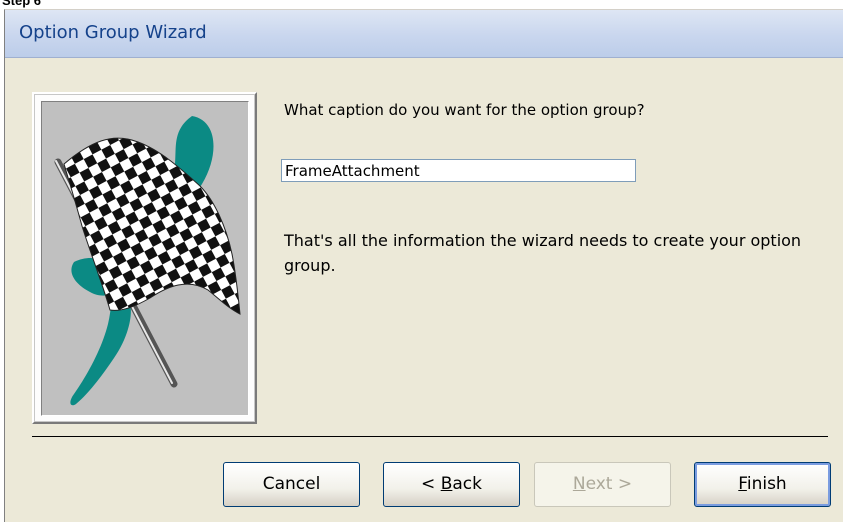  Describe the element at coordinates (424, 34) in the screenshot. I see `title-bar: Option Group Wizard` at that location.